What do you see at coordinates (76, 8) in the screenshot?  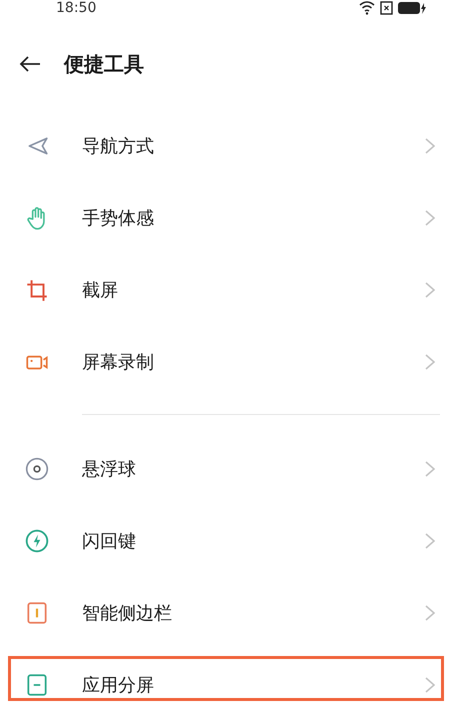 I see `status-time: 18:50` at bounding box center [76, 8].